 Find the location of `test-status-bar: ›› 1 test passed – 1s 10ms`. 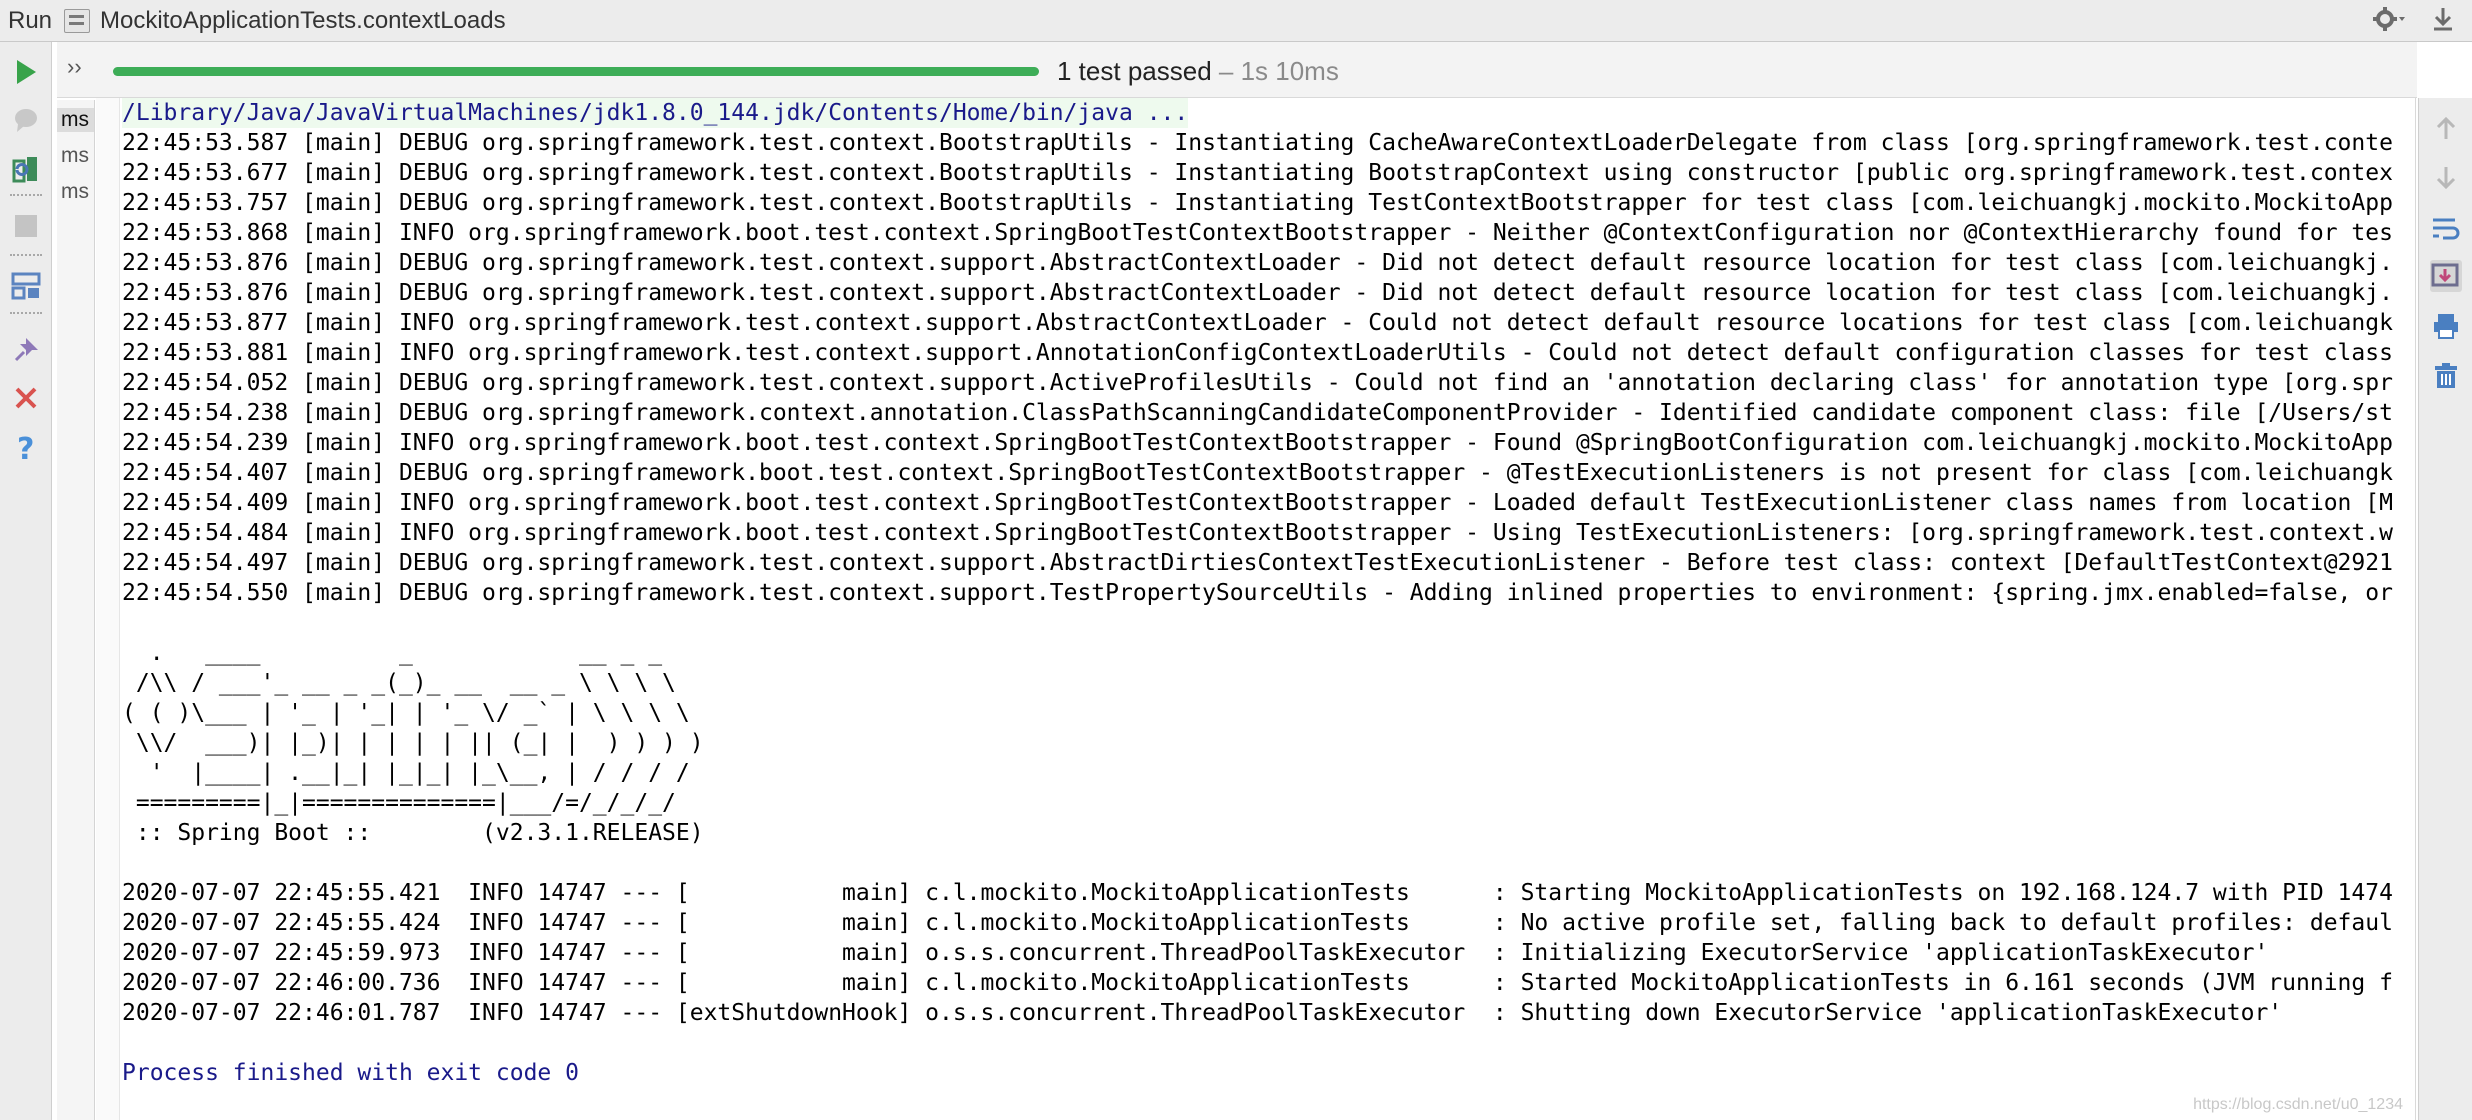

test-status-bar: ›› 1 test passed – 1s 10ms is located at coordinates (1237, 70).